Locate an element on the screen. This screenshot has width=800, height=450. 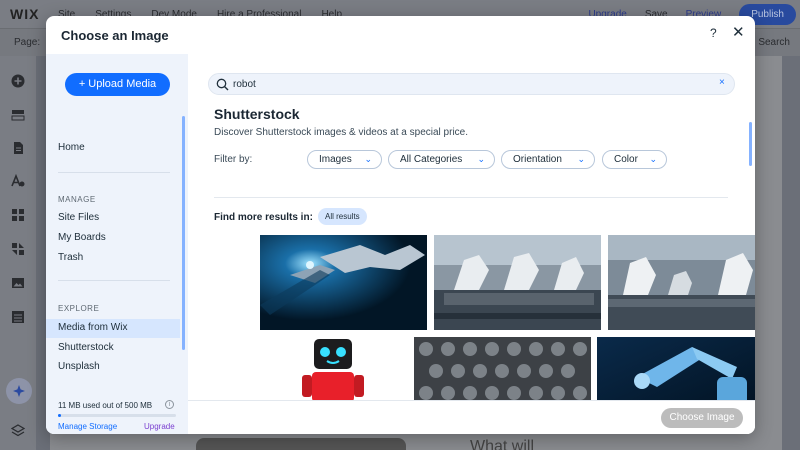
storage-usage-bar is located at coordinates (117, 415).